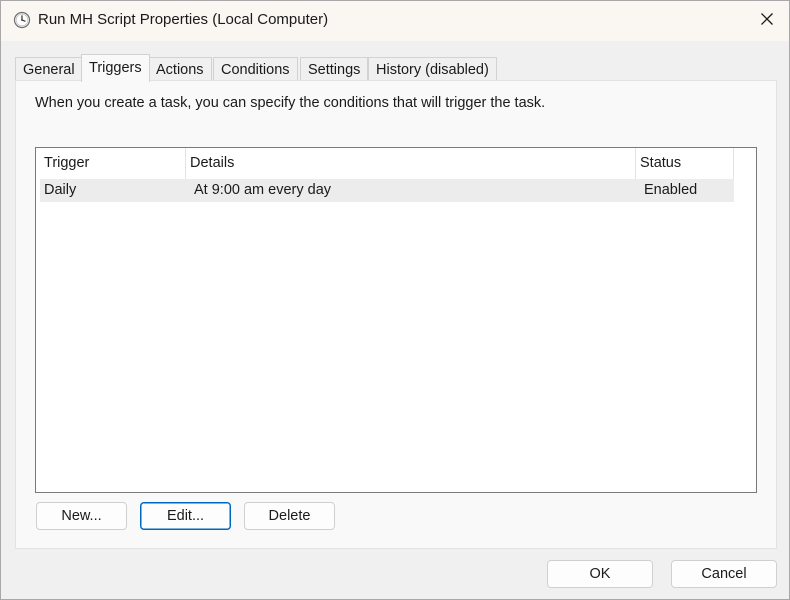 The height and width of the screenshot is (600, 790). I want to click on tab-triggers: Triggers, so click(115, 68).